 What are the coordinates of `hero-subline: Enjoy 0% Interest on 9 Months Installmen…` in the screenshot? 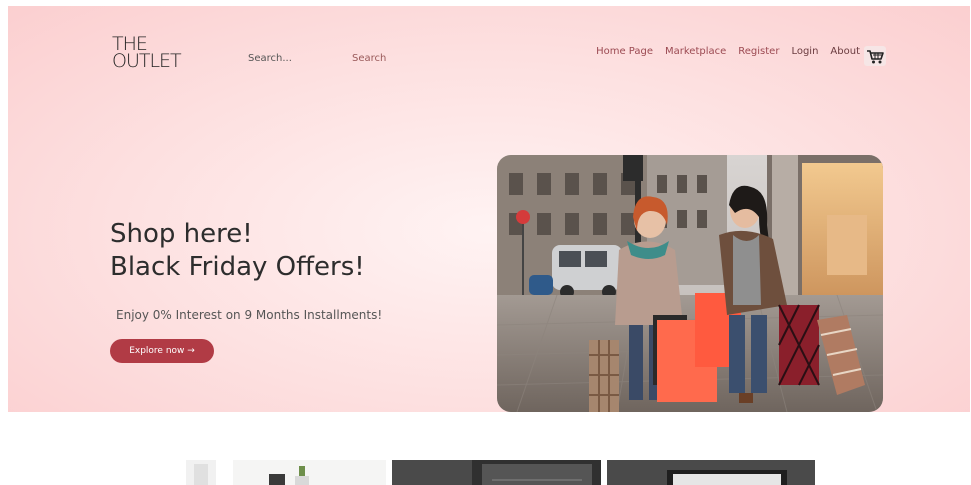 It's located at (249, 315).